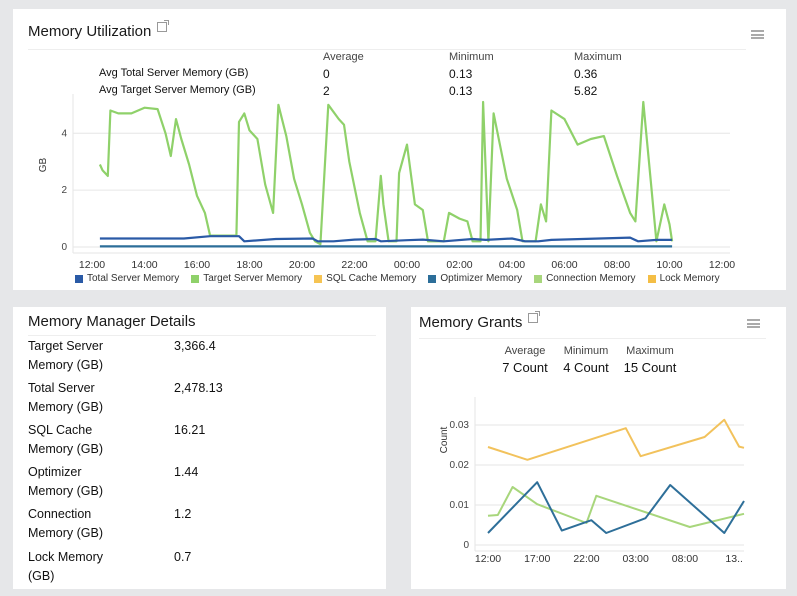  Describe the element at coordinates (326, 91) in the screenshot. I see `stat-value: 2` at that location.